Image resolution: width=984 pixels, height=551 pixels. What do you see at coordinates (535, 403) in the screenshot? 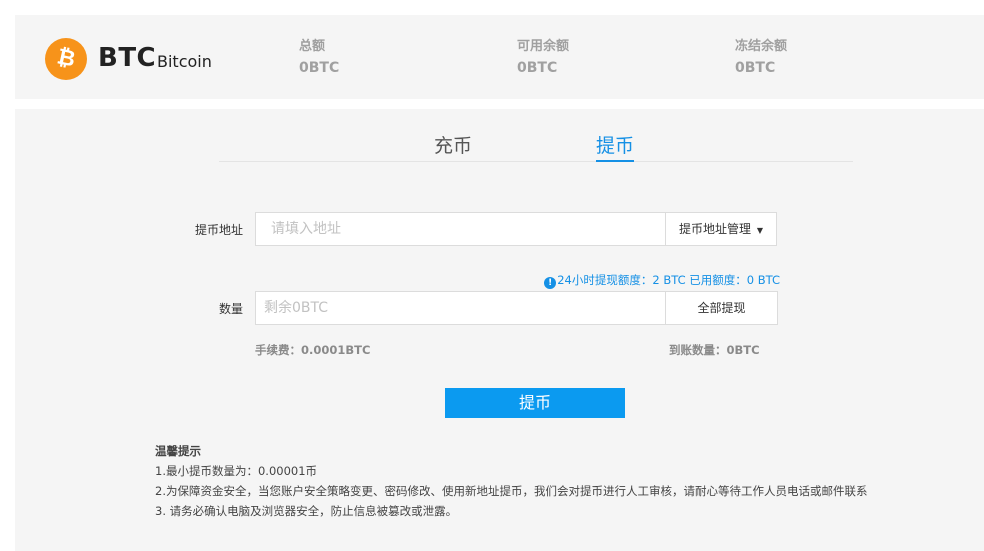
I see `withdraw-submit-button: 提币` at bounding box center [535, 403].